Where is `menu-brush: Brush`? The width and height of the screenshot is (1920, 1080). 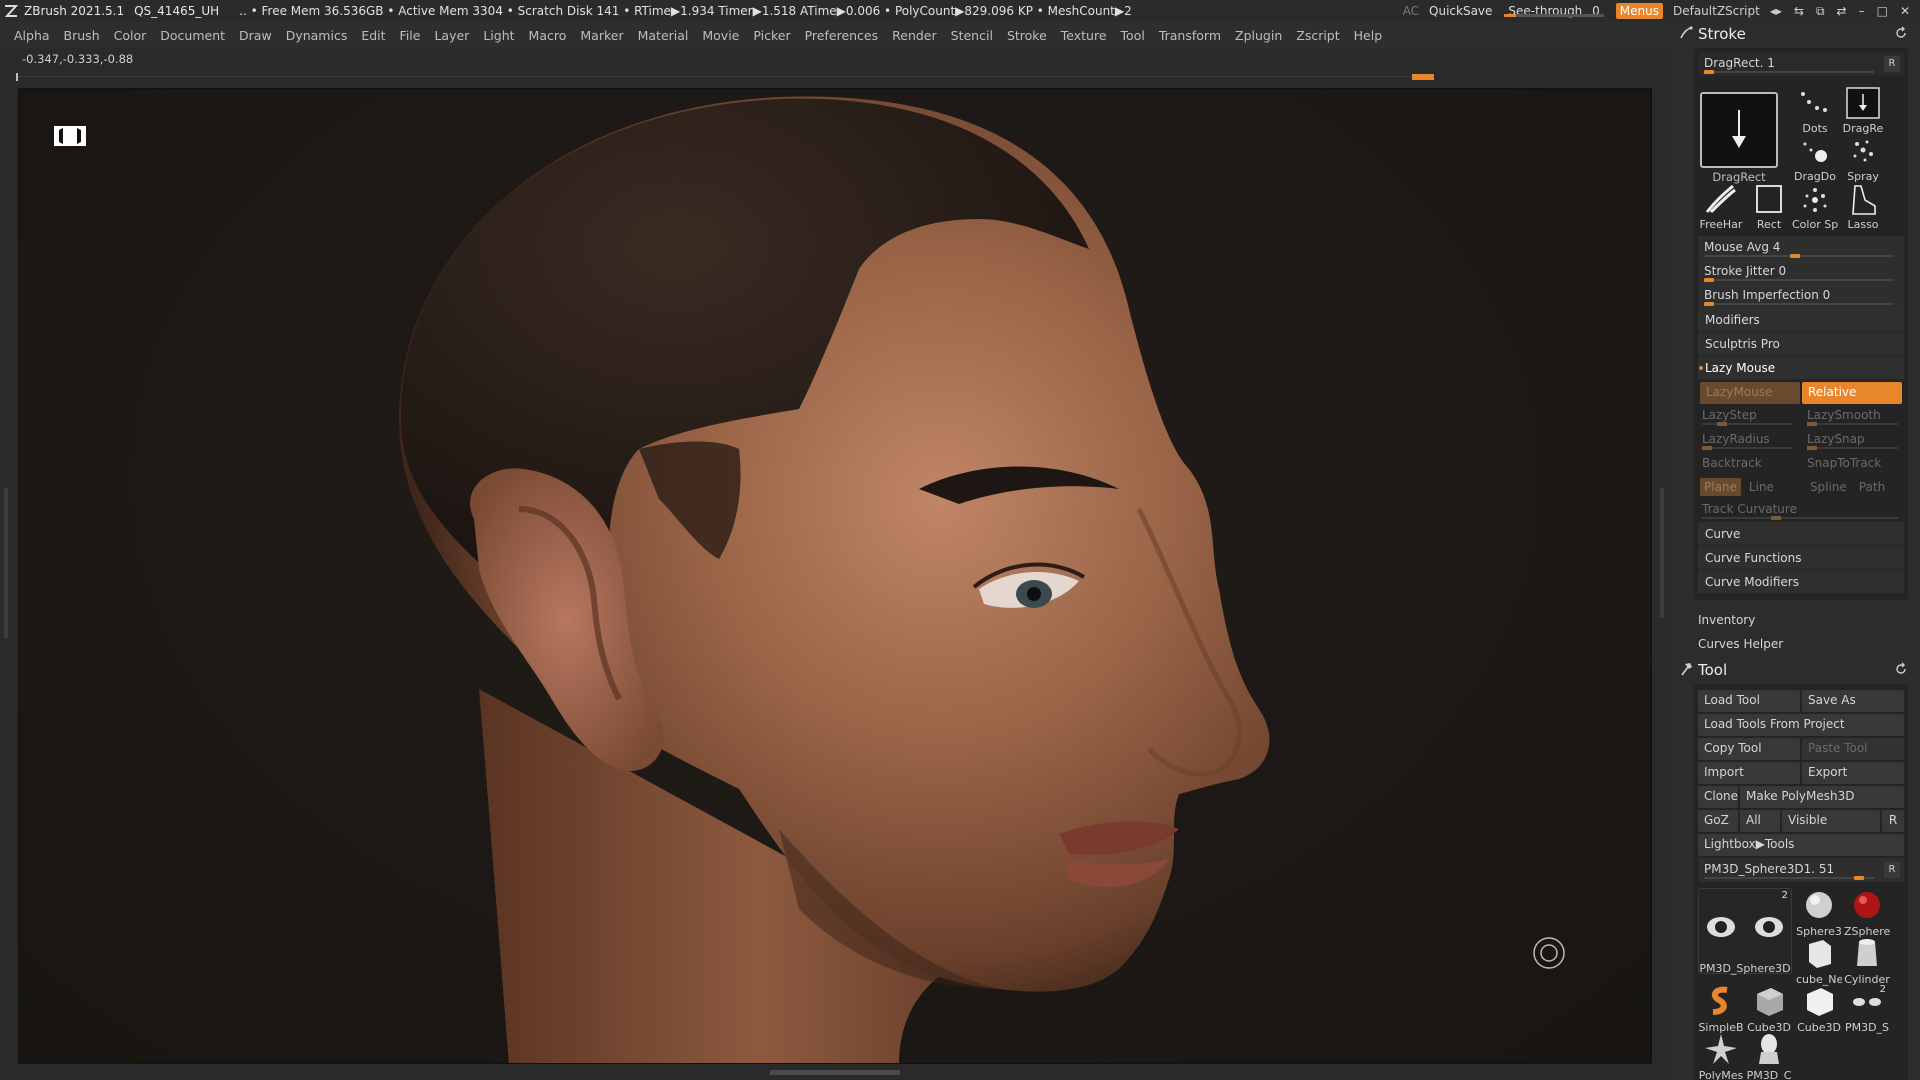 menu-brush: Brush is located at coordinates (82, 35).